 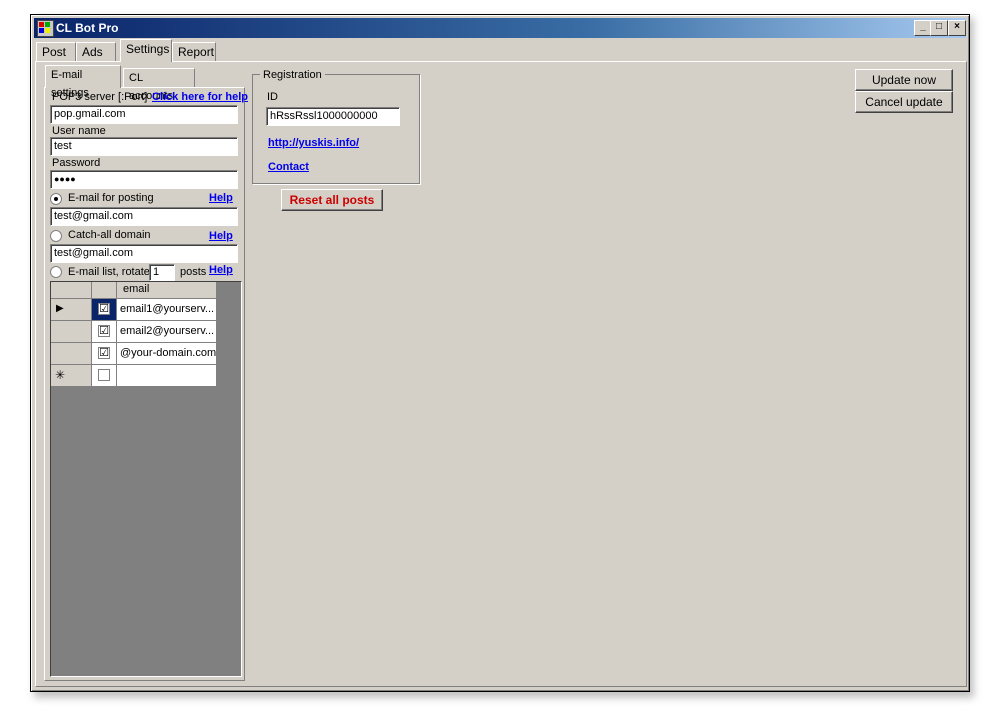 What do you see at coordinates (159, 85) in the screenshot?
I see `tab-cl-accounts: CL accounts` at bounding box center [159, 85].